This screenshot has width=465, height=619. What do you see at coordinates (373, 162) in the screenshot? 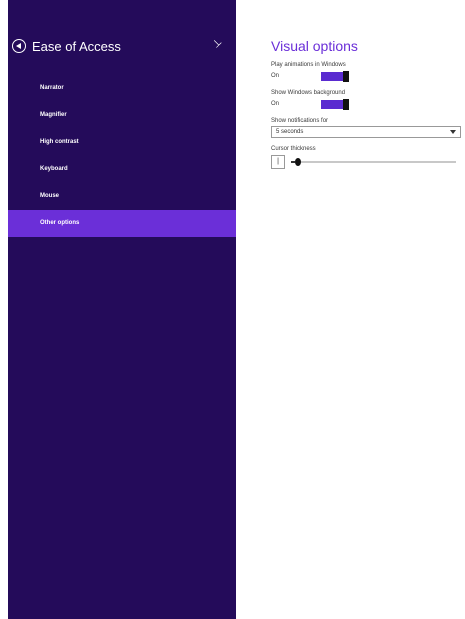
I see `cursor-thickness-slider` at bounding box center [373, 162].